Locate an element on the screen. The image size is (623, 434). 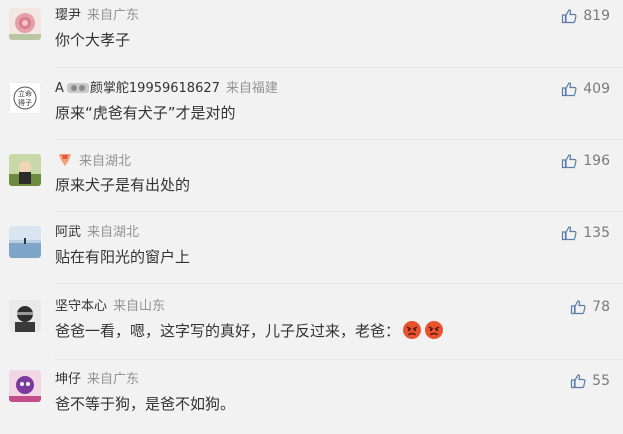
like-button: 55 is located at coordinates (590, 381).